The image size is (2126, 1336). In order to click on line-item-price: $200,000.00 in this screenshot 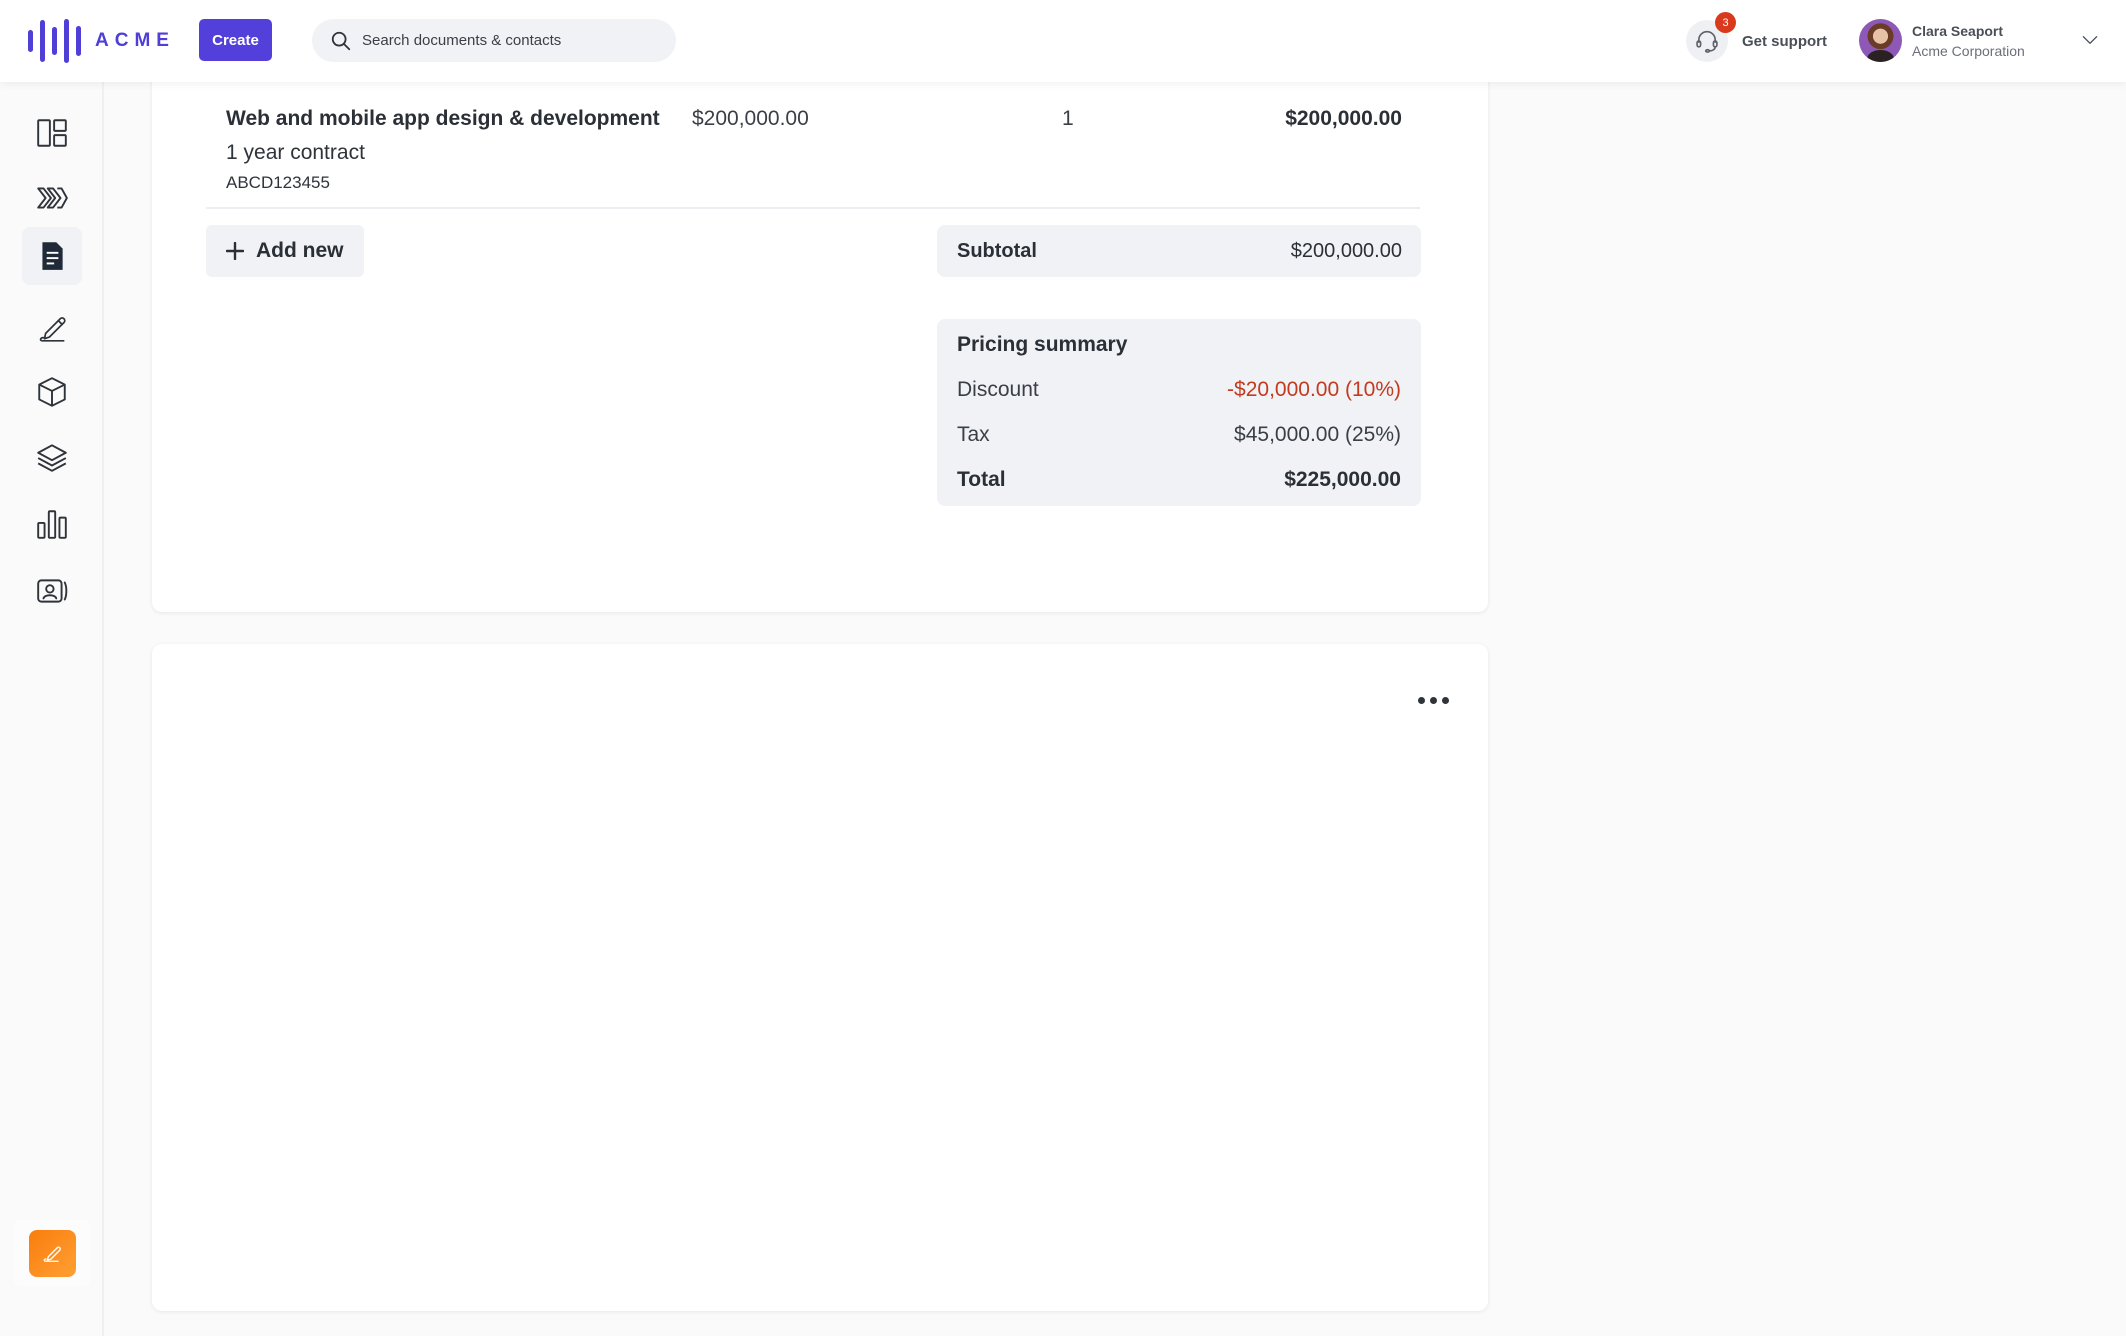, I will do `click(750, 118)`.